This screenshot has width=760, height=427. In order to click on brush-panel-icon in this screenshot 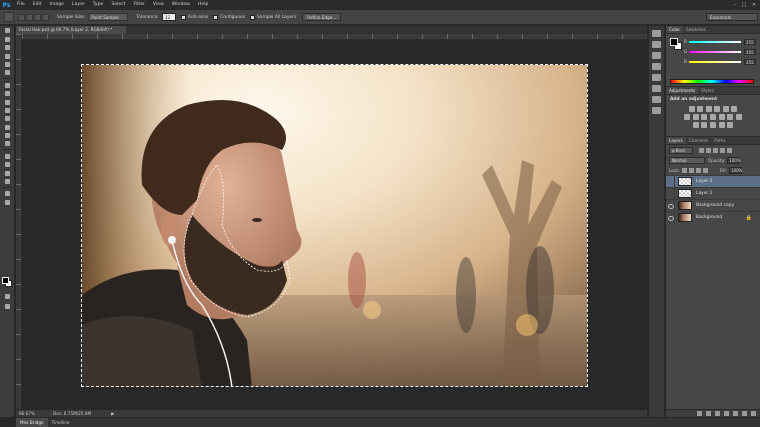, I will do `click(656, 66)`.